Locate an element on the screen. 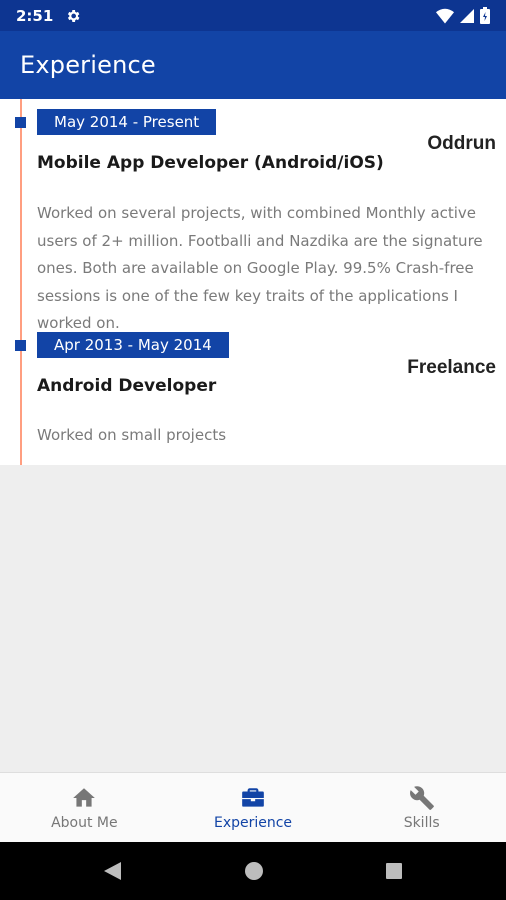 This screenshot has height=900, width=506. role-description: Worked on small projects is located at coordinates (132, 435).